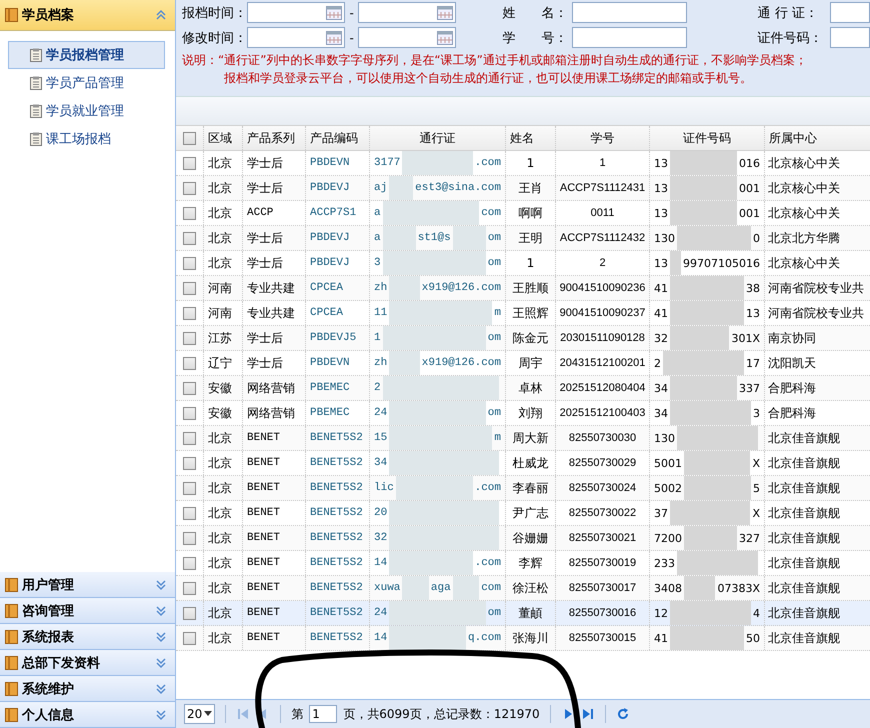 Image resolution: width=870 pixels, height=728 pixels. Describe the element at coordinates (87, 663) in the screenshot. I see `section-header: 总部下发资料` at that location.